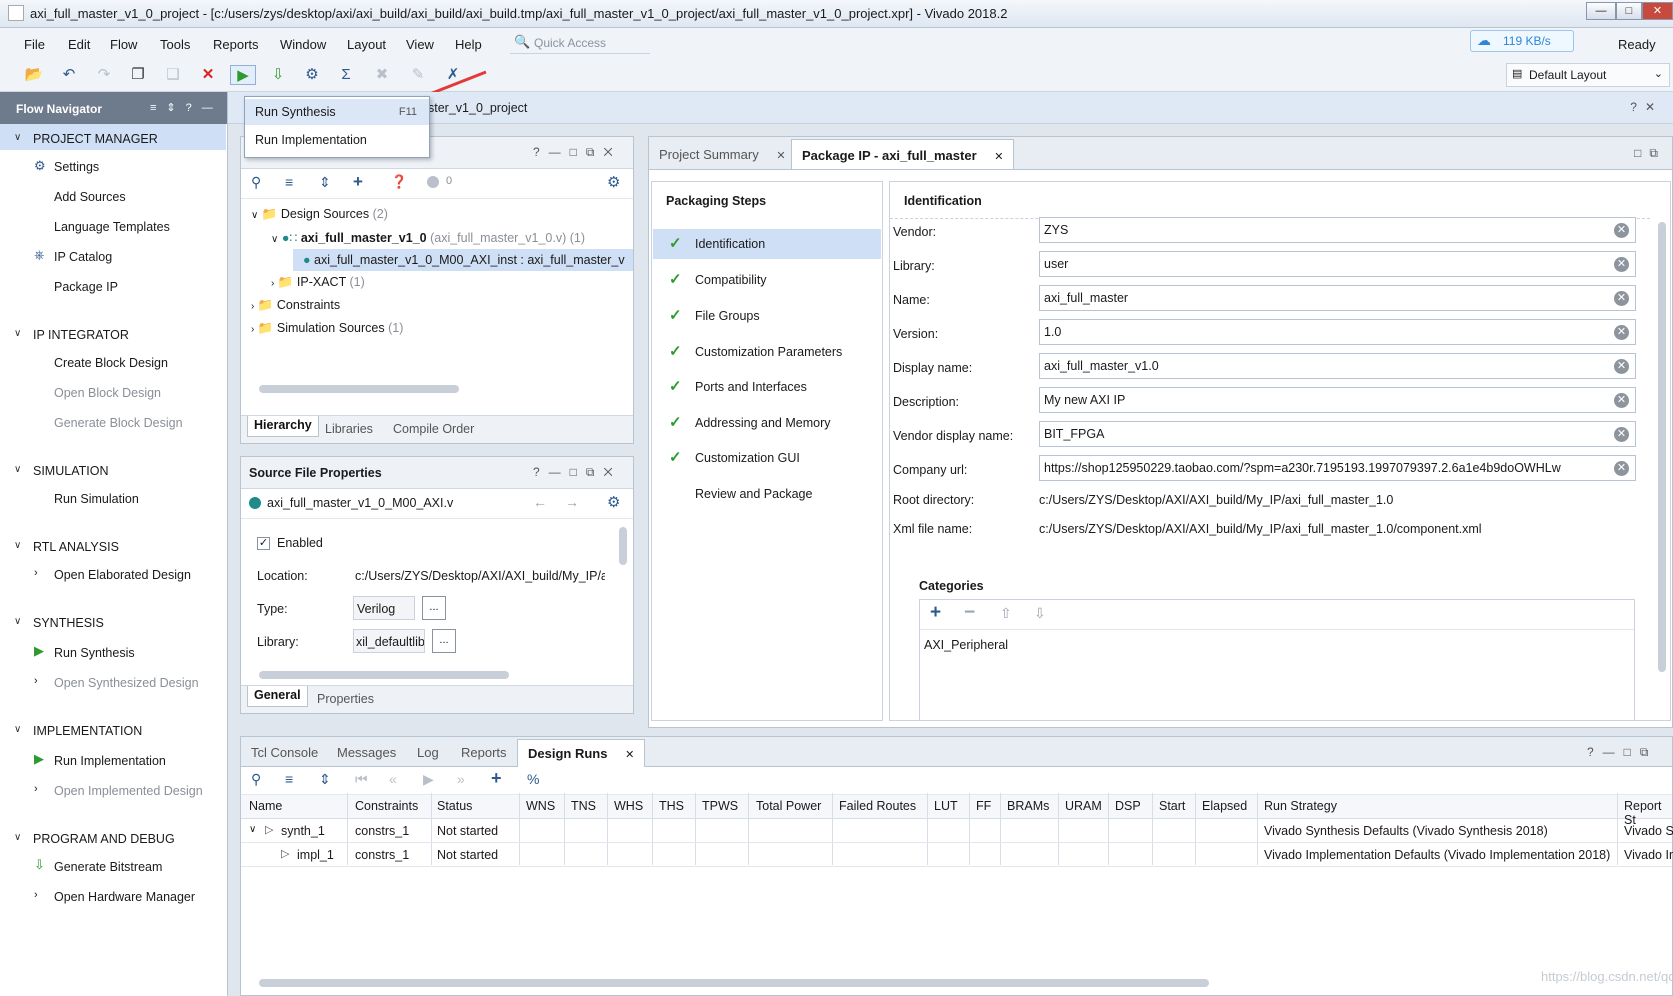  What do you see at coordinates (349, 429) in the screenshot?
I see `tab-libraries: Libraries` at bounding box center [349, 429].